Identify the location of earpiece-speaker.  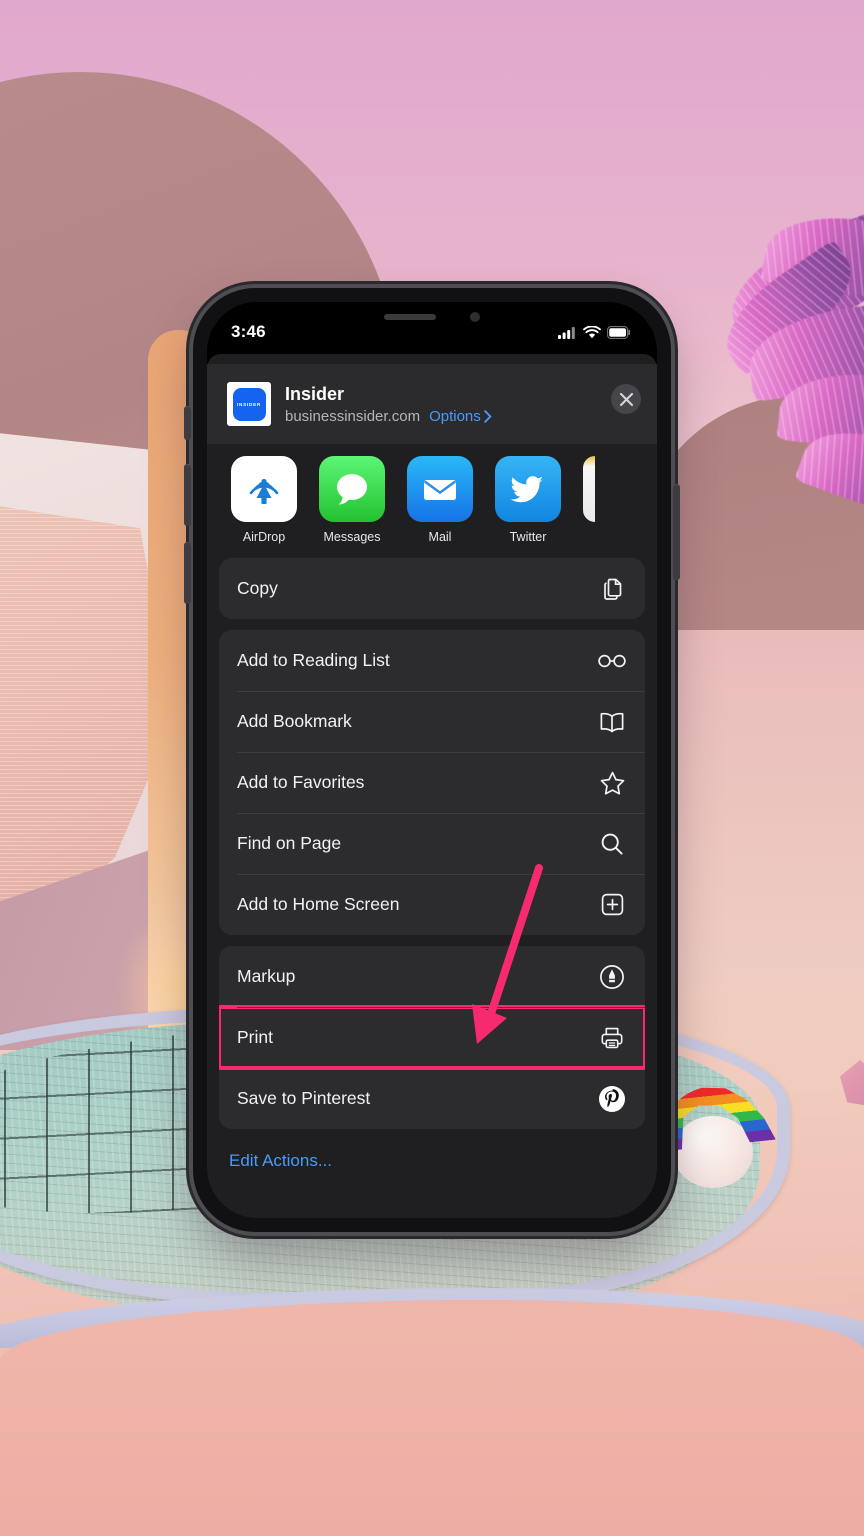
(410, 317).